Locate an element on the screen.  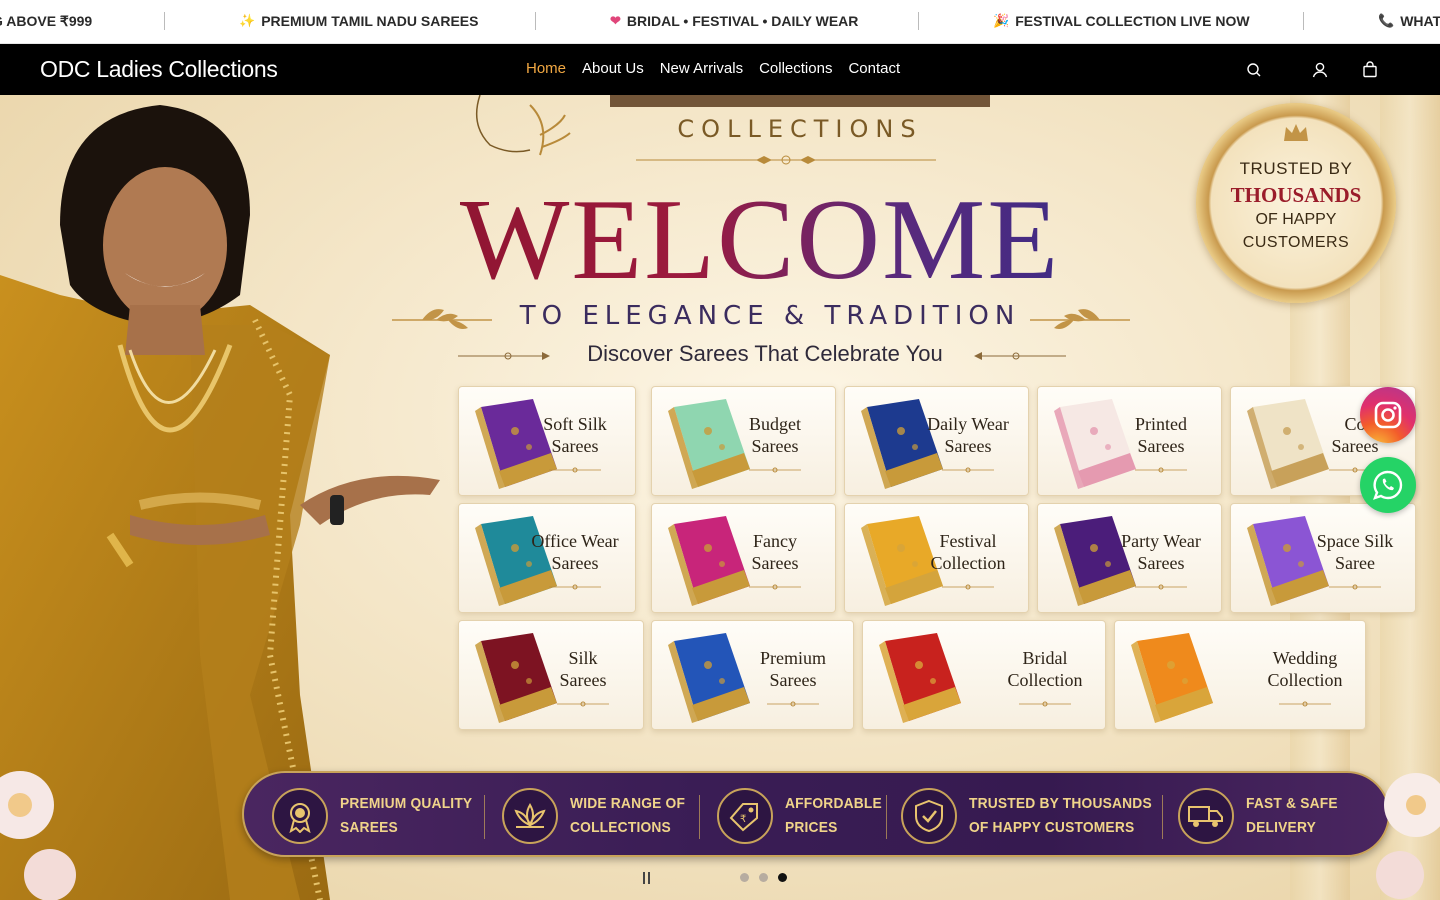
category-label-line: Festival is located at coordinates (968, 541).